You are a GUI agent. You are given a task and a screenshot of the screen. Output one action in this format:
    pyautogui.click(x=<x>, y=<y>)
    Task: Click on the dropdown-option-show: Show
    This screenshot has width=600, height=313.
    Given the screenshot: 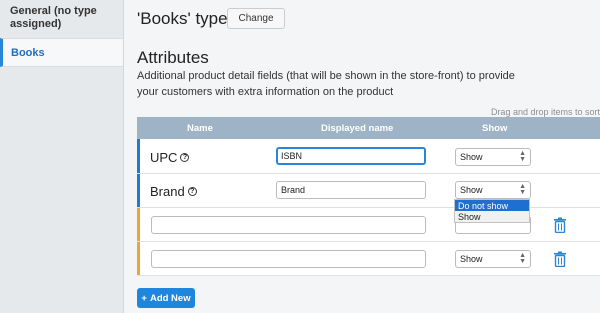 What is the action you would take?
    pyautogui.click(x=492, y=216)
    